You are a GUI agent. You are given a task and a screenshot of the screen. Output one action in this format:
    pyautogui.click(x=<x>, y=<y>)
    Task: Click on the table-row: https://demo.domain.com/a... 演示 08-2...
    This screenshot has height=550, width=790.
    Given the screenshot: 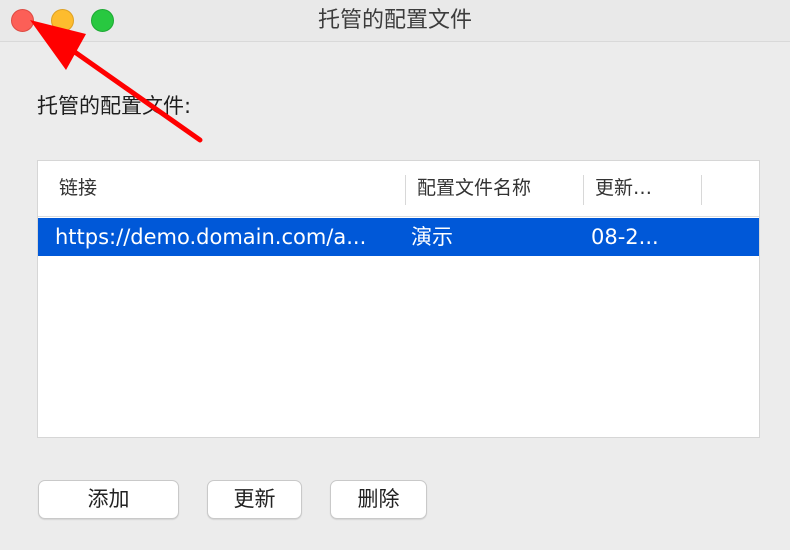 What is the action you would take?
    pyautogui.click(x=398, y=237)
    